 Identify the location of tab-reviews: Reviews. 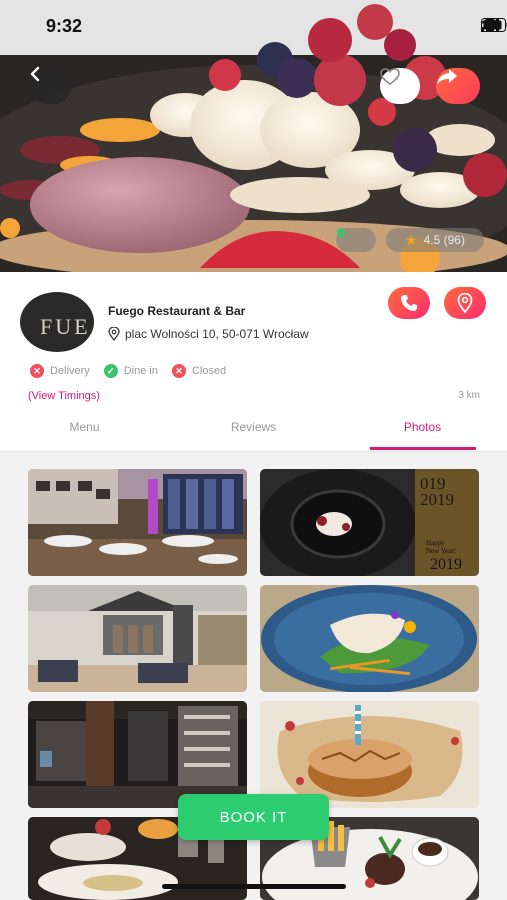
(253, 427).